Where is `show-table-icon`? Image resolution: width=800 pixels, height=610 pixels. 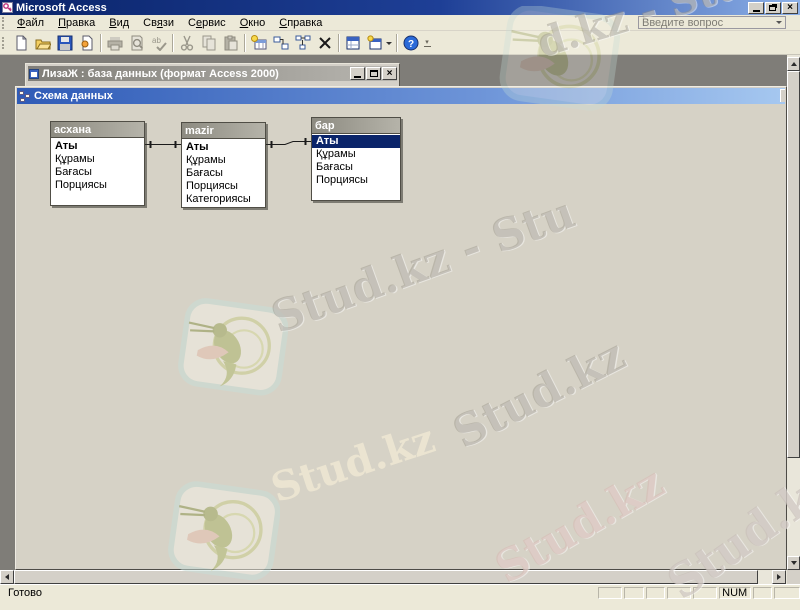
show-table-icon is located at coordinates (259, 41).